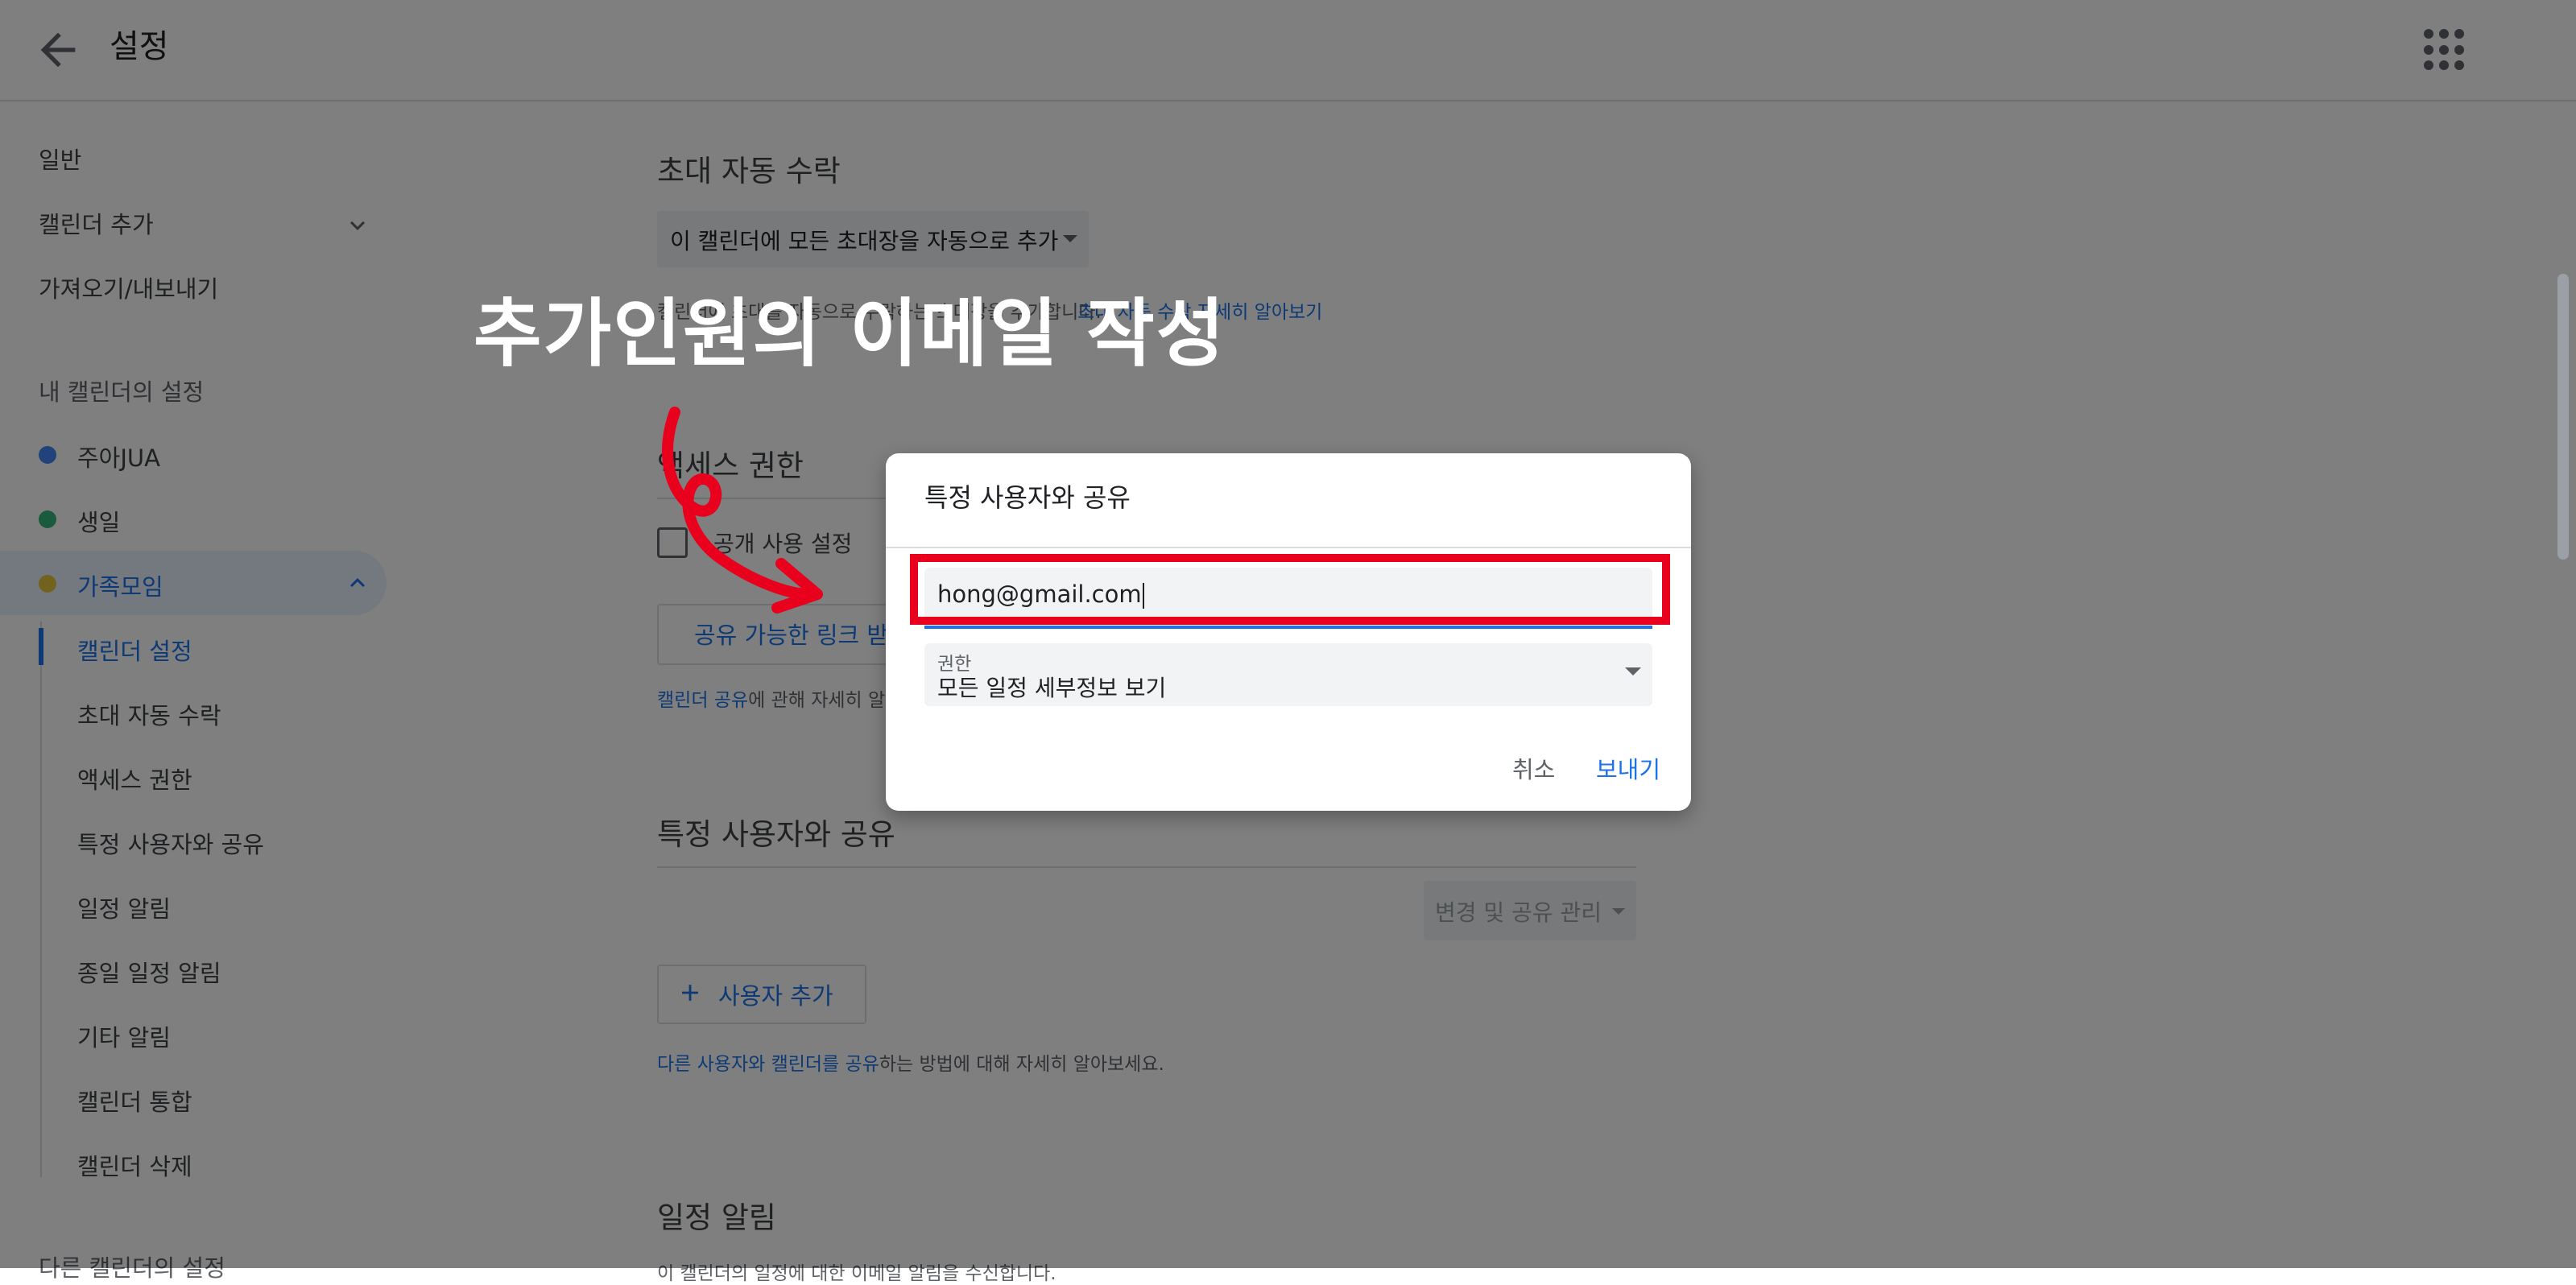  Describe the element at coordinates (1290, 589) in the screenshot. I see `annotation-highlight-box` at that location.